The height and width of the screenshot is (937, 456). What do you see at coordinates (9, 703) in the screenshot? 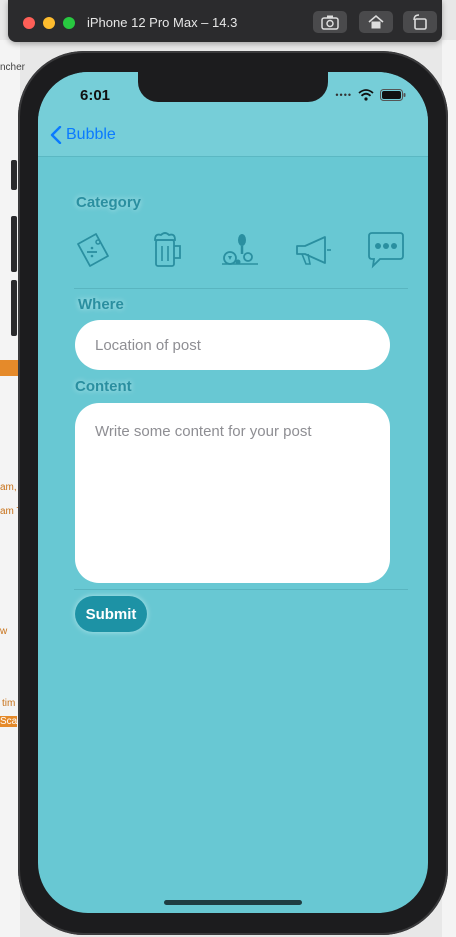
I see `background-text: tim` at bounding box center [9, 703].